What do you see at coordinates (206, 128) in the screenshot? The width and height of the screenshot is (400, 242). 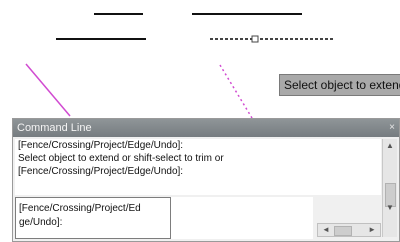 I see `command-line-titlebar: Command Line ×` at bounding box center [206, 128].